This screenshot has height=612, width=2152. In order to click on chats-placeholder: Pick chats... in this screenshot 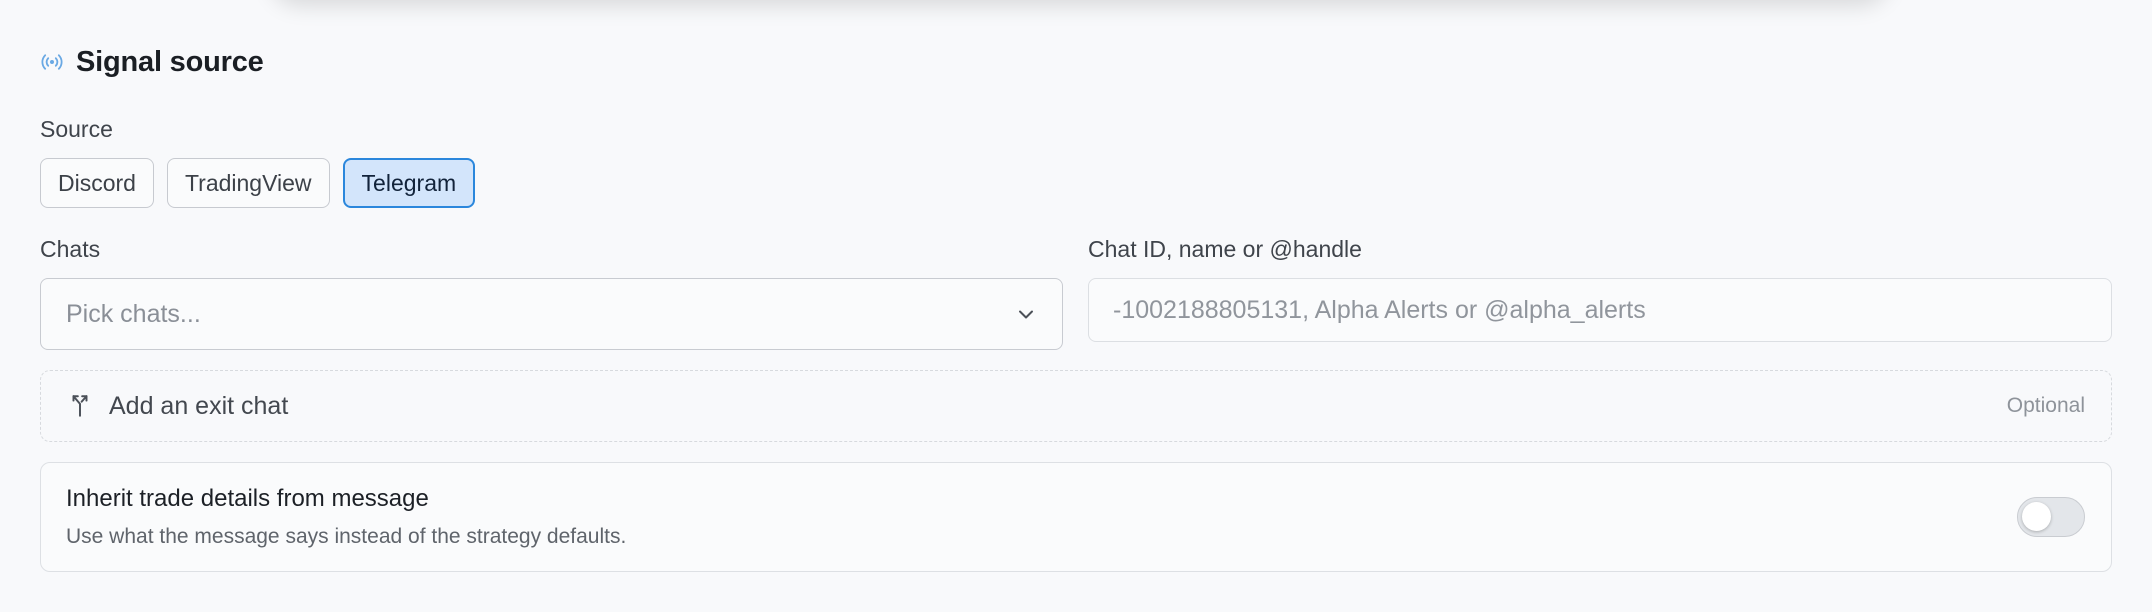, I will do `click(133, 313)`.